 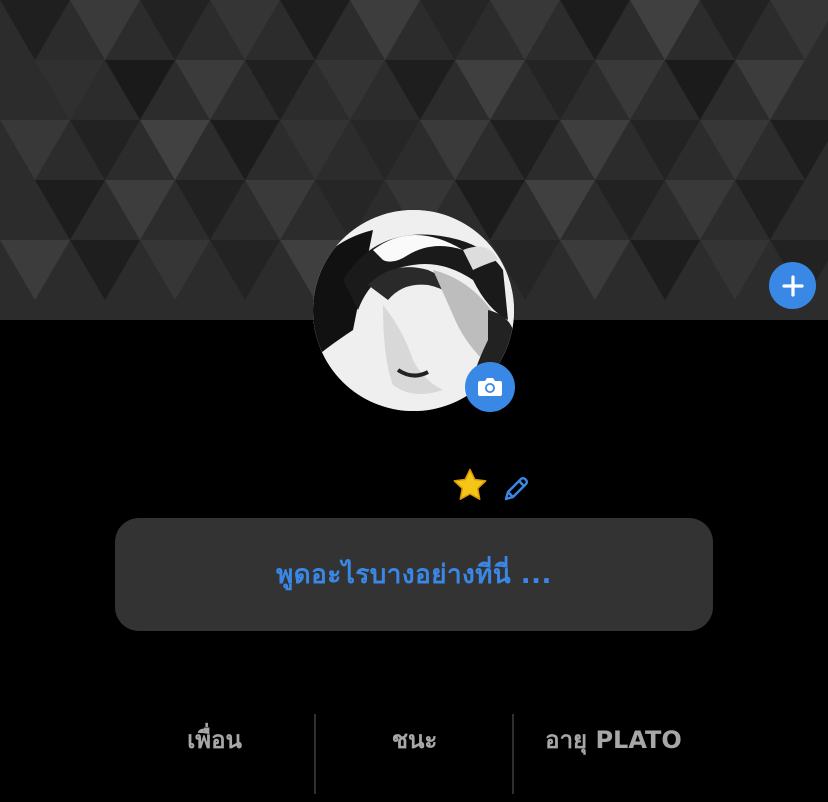 I want to click on stat-plato-age: อายุ PLATO, so click(x=613, y=753).